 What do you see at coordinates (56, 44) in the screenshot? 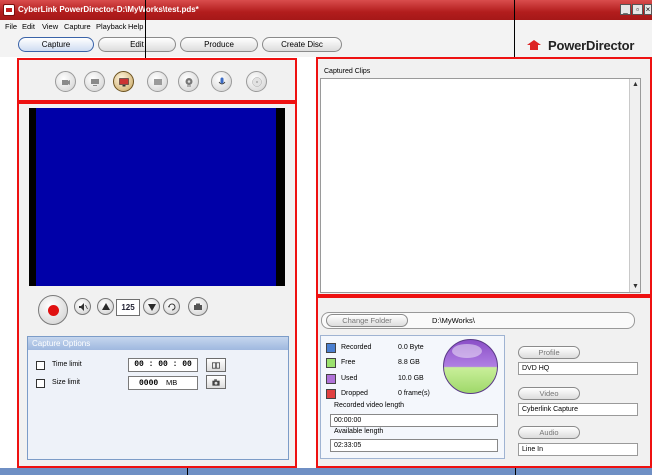
I see `tab-capture: Capture` at bounding box center [56, 44].